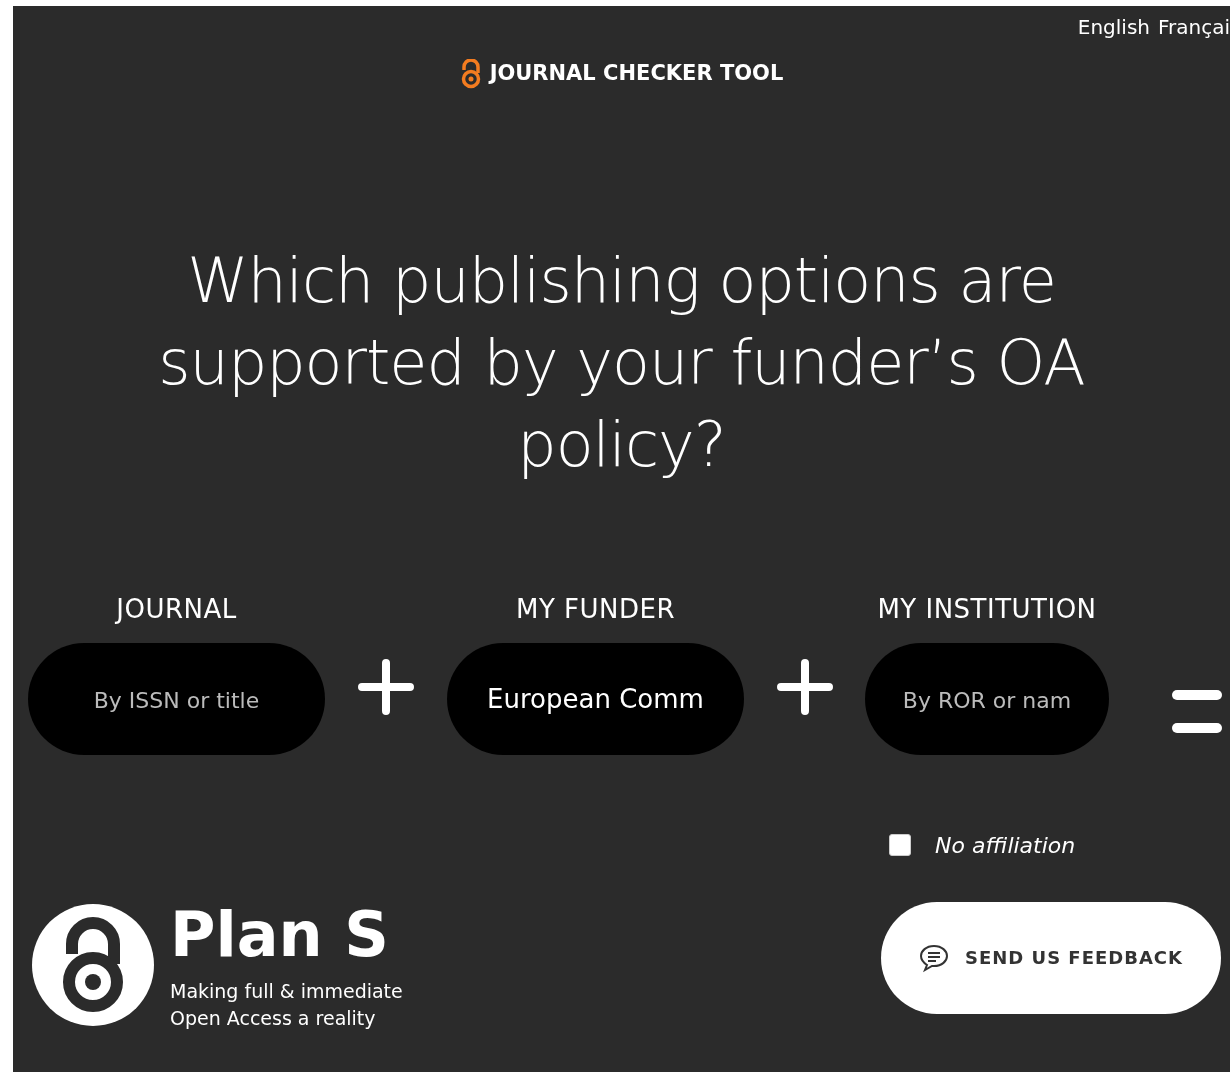  I want to click on tagline: Open Access a reality, so click(273, 1018).